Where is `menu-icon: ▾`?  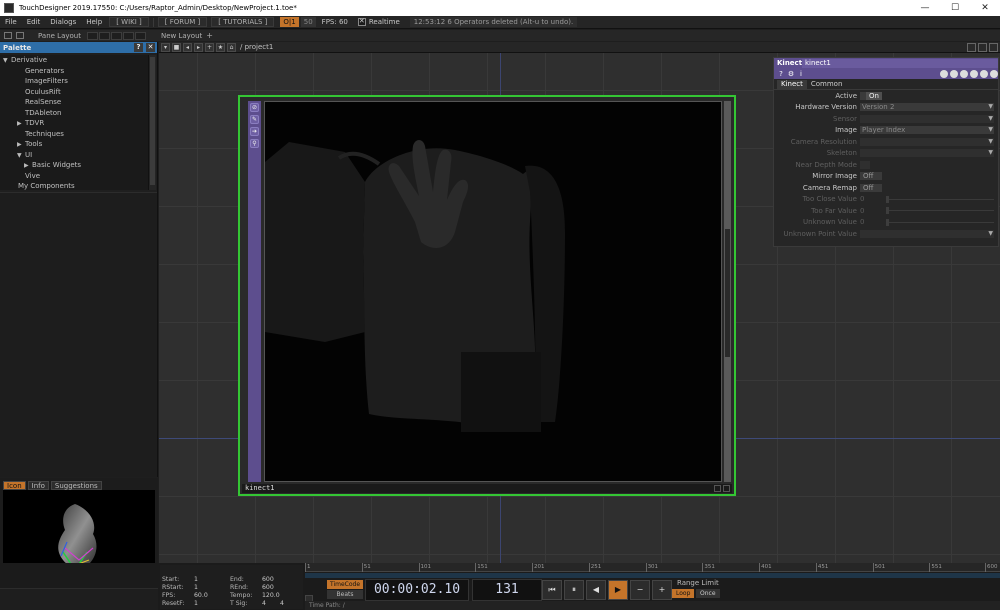 menu-icon: ▾ is located at coordinates (165, 47).